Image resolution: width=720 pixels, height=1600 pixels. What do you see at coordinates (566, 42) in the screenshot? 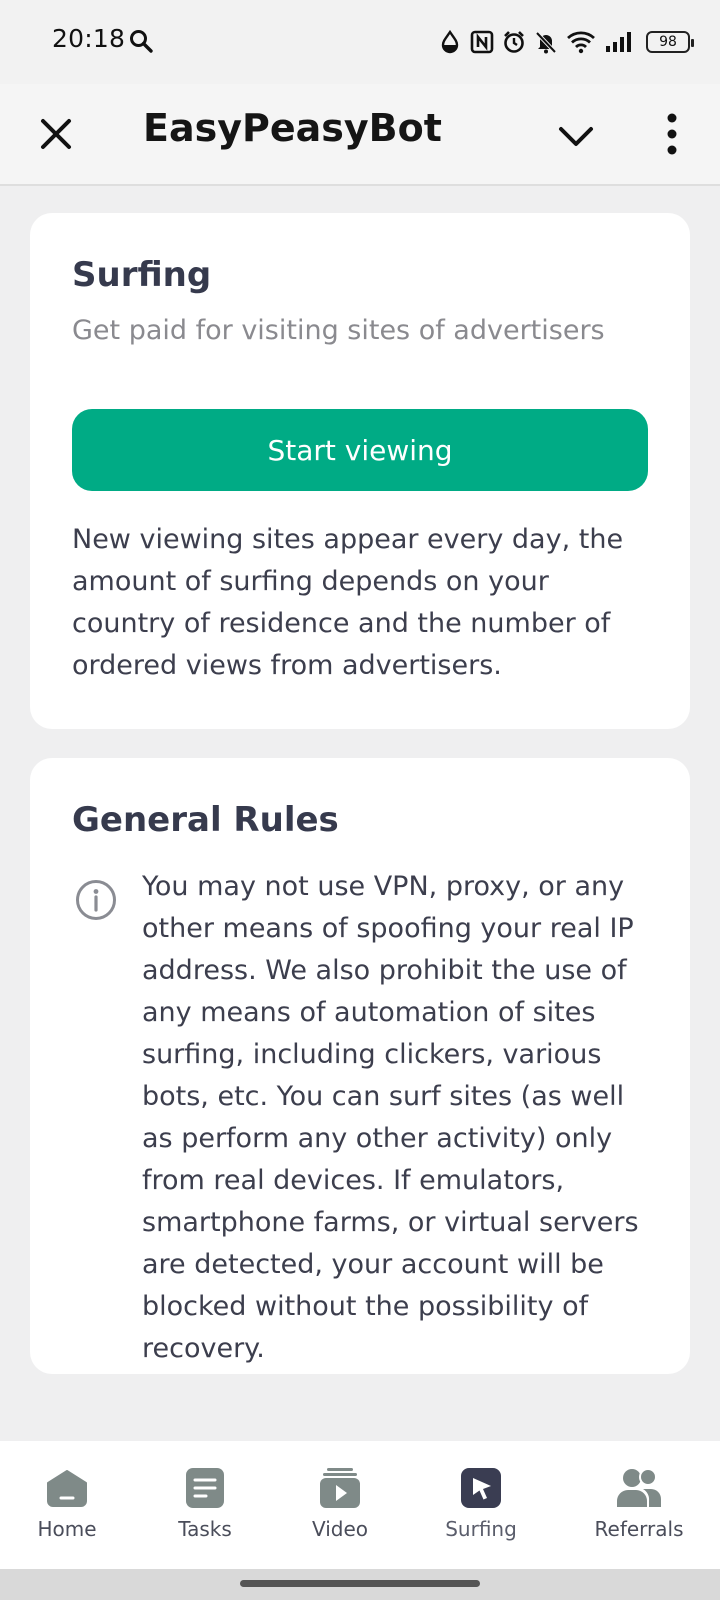
I see `status-icons: 98` at bounding box center [566, 42].